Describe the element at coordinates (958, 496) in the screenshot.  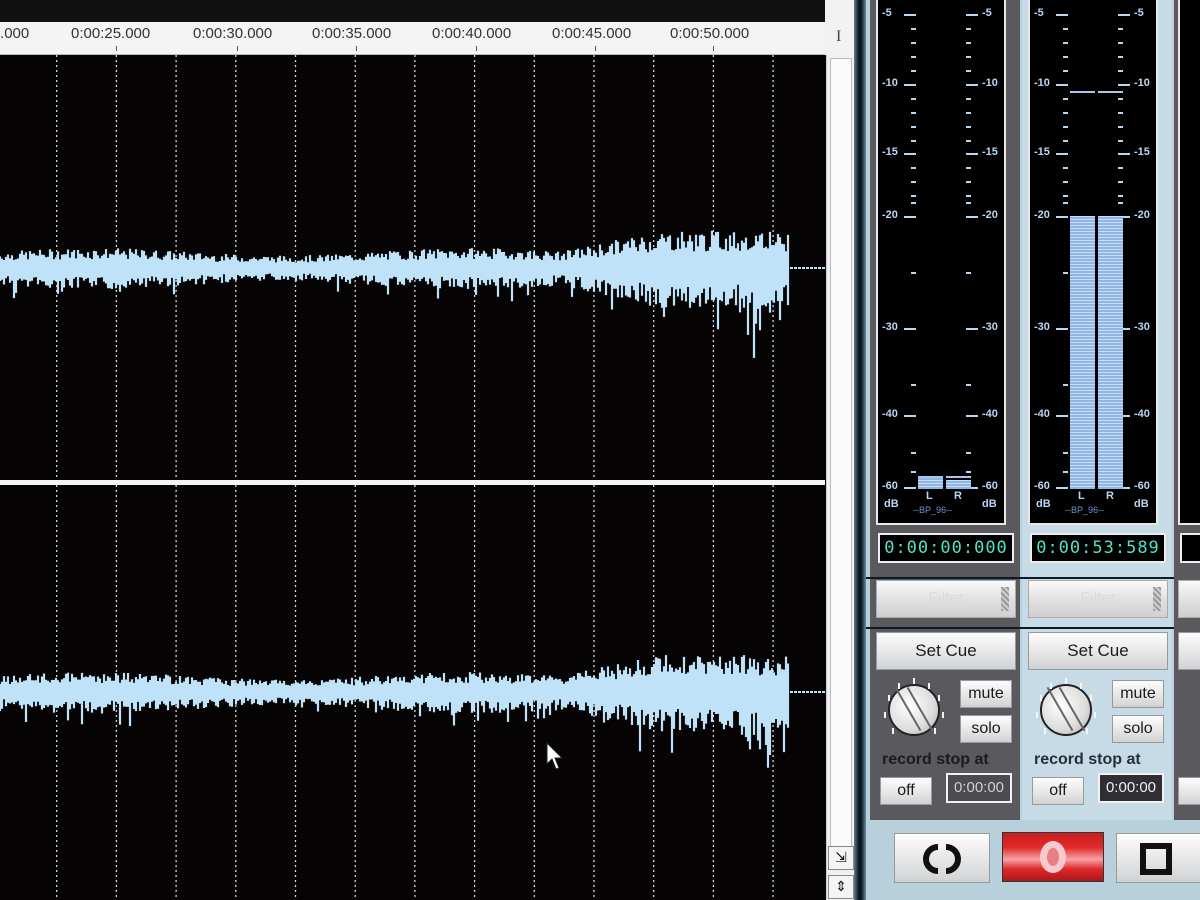
I see `right-channel-label: R` at that location.